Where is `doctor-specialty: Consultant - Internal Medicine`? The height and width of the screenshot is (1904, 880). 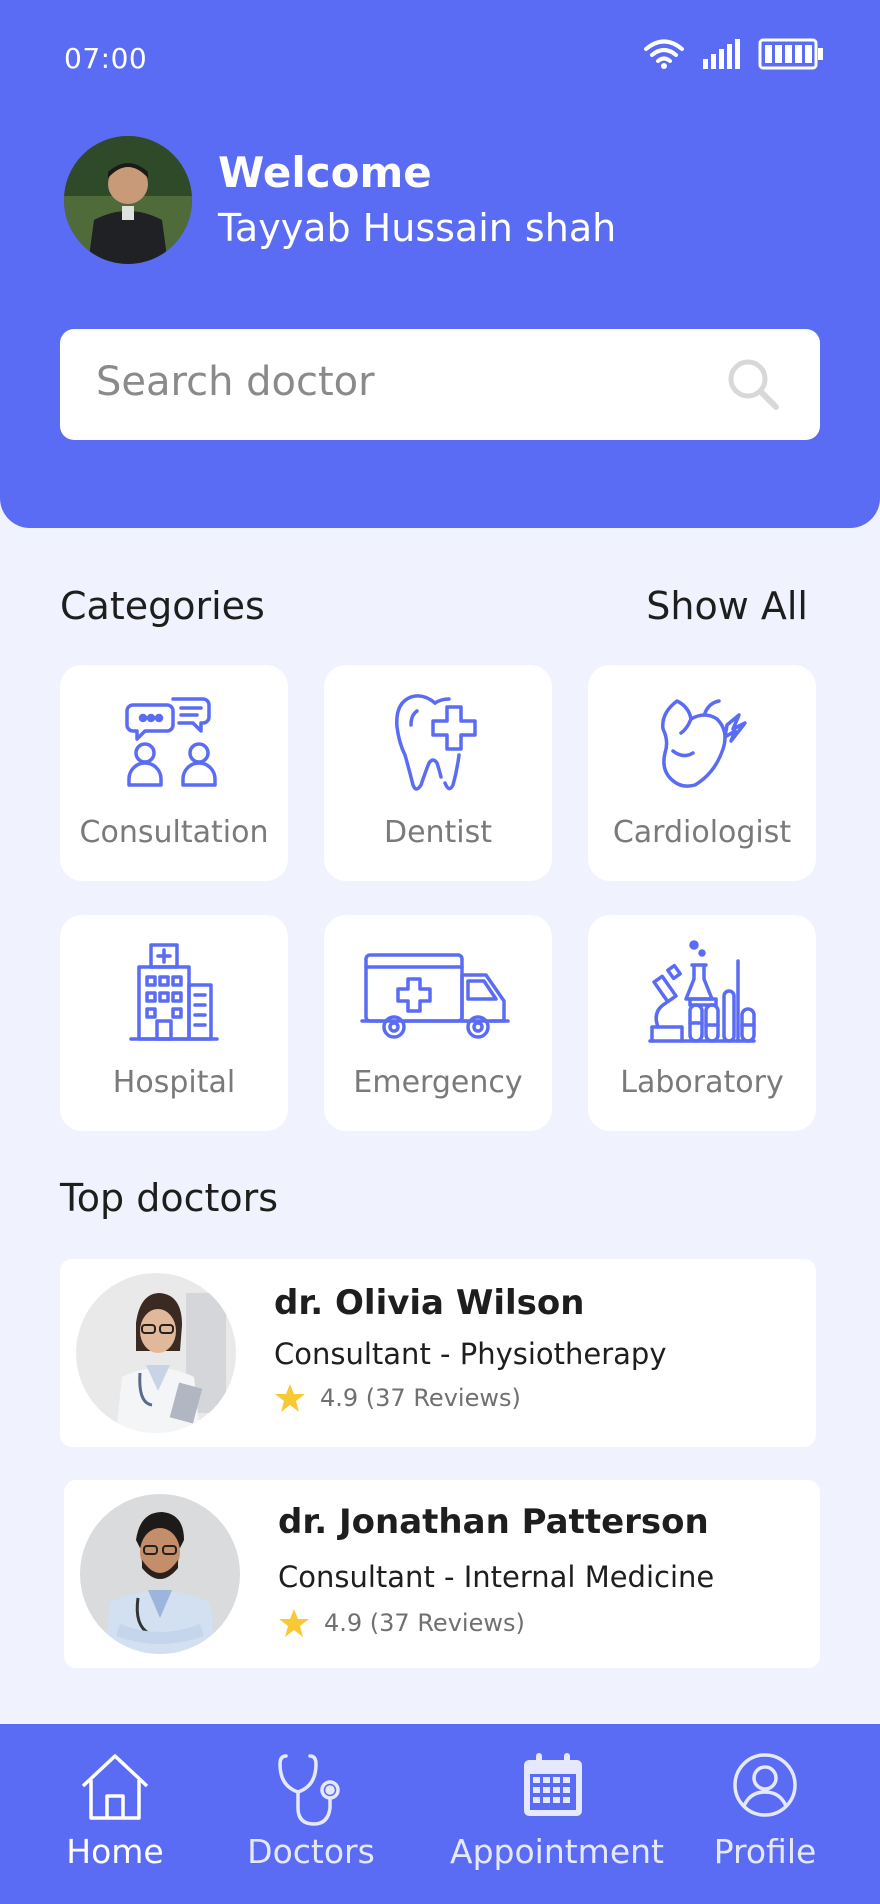
doctor-specialty: Consultant - Internal Medicine is located at coordinates (496, 1577).